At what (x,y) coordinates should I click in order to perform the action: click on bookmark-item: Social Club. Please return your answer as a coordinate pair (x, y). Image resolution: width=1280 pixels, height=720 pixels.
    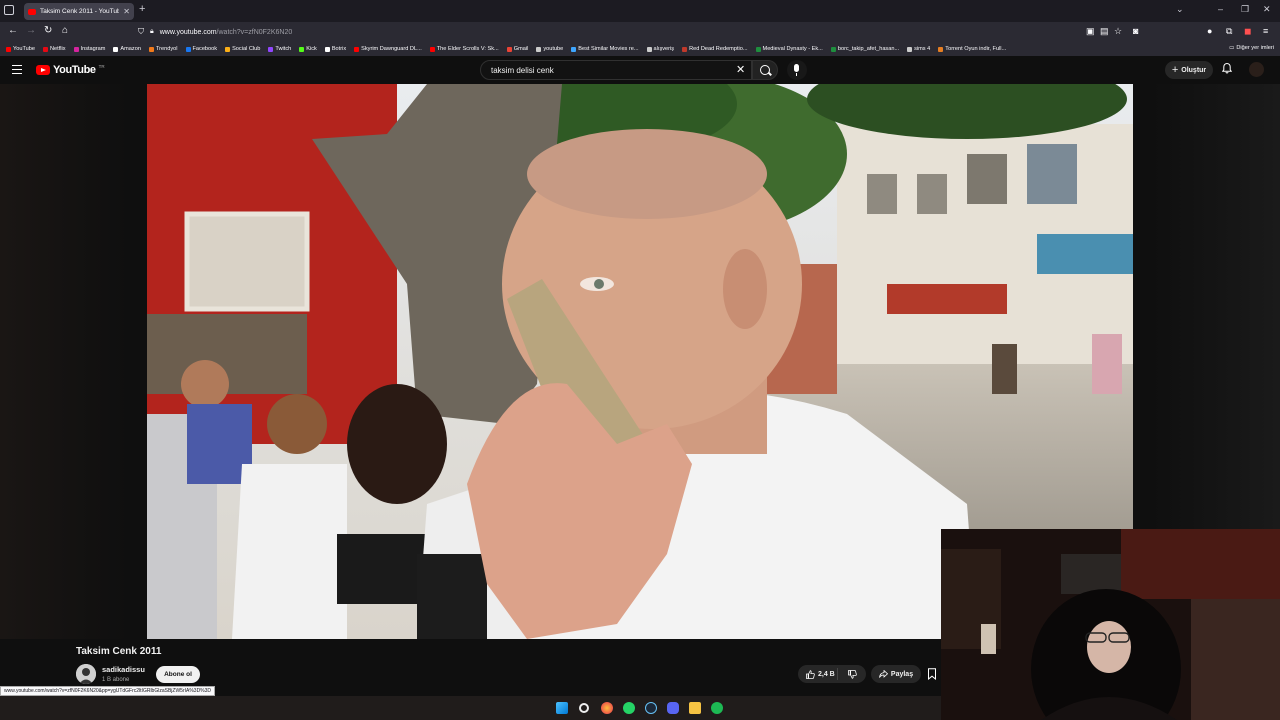
    Looking at the image, I should click on (242, 49).